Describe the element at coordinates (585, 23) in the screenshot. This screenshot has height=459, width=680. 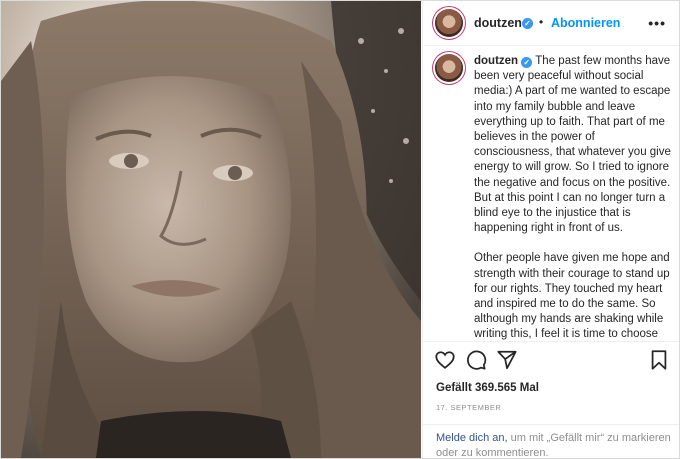
I see `follow-button: Abonnieren` at that location.